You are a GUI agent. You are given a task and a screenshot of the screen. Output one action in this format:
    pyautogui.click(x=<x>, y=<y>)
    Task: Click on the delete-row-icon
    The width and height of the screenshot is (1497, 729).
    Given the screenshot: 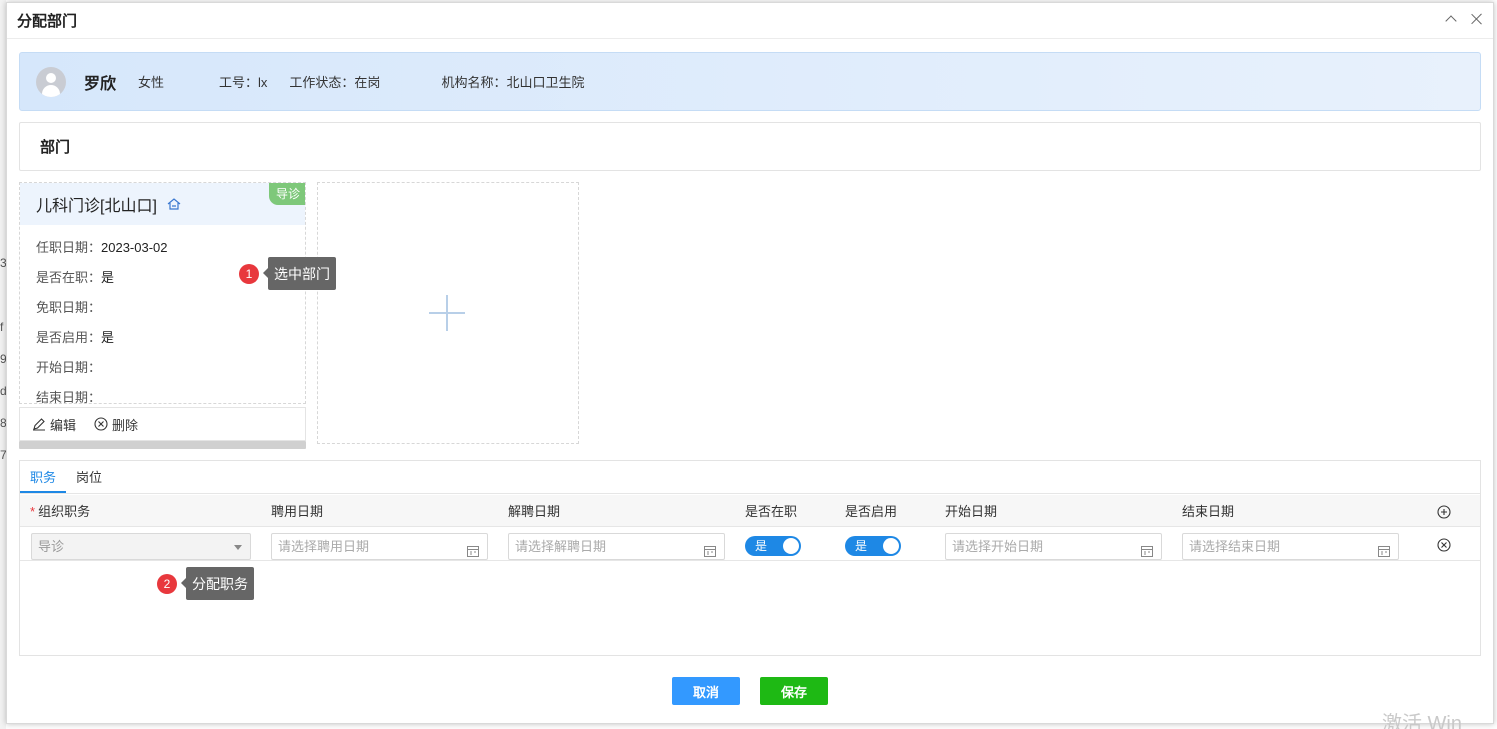 What is the action you would take?
    pyautogui.click(x=1444, y=545)
    